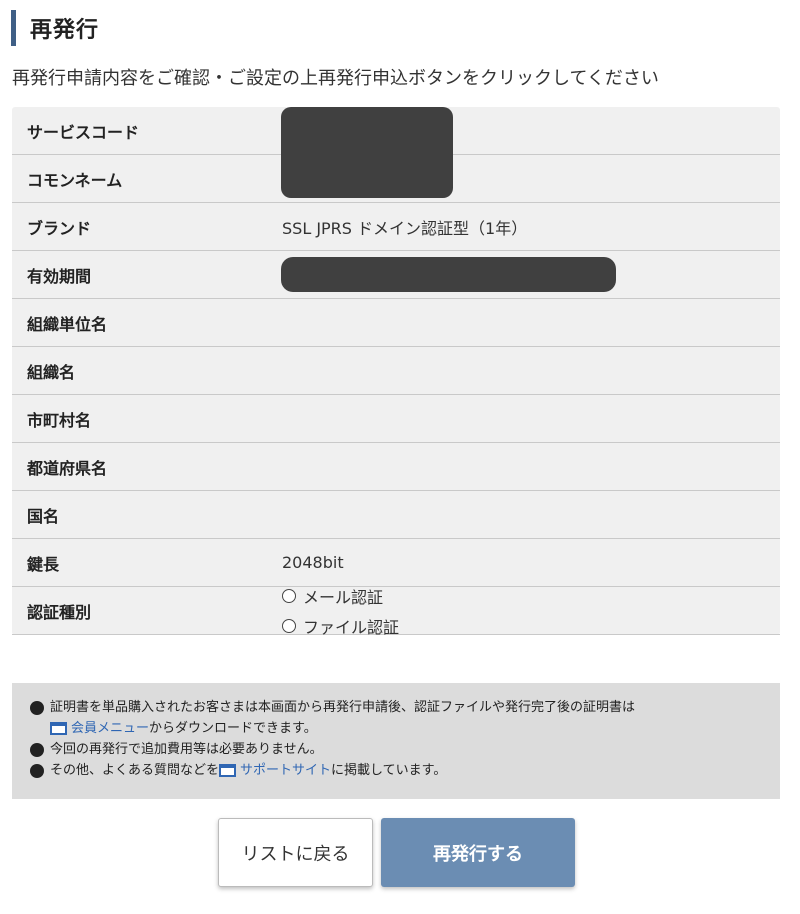 The image size is (800, 914). I want to click on row-value: 2048bit, so click(313, 562).